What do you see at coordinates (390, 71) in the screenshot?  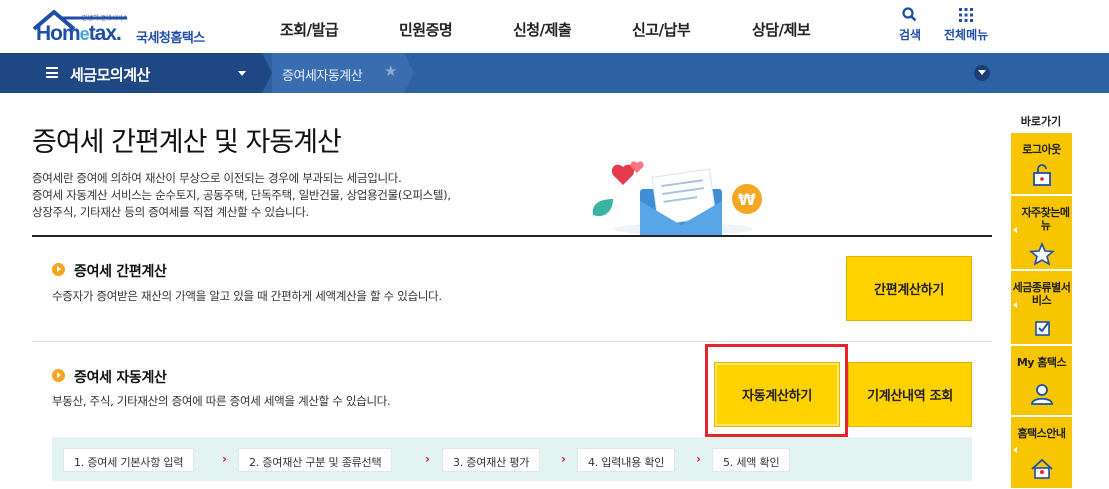 I see `favorite-star-icon: ★` at bounding box center [390, 71].